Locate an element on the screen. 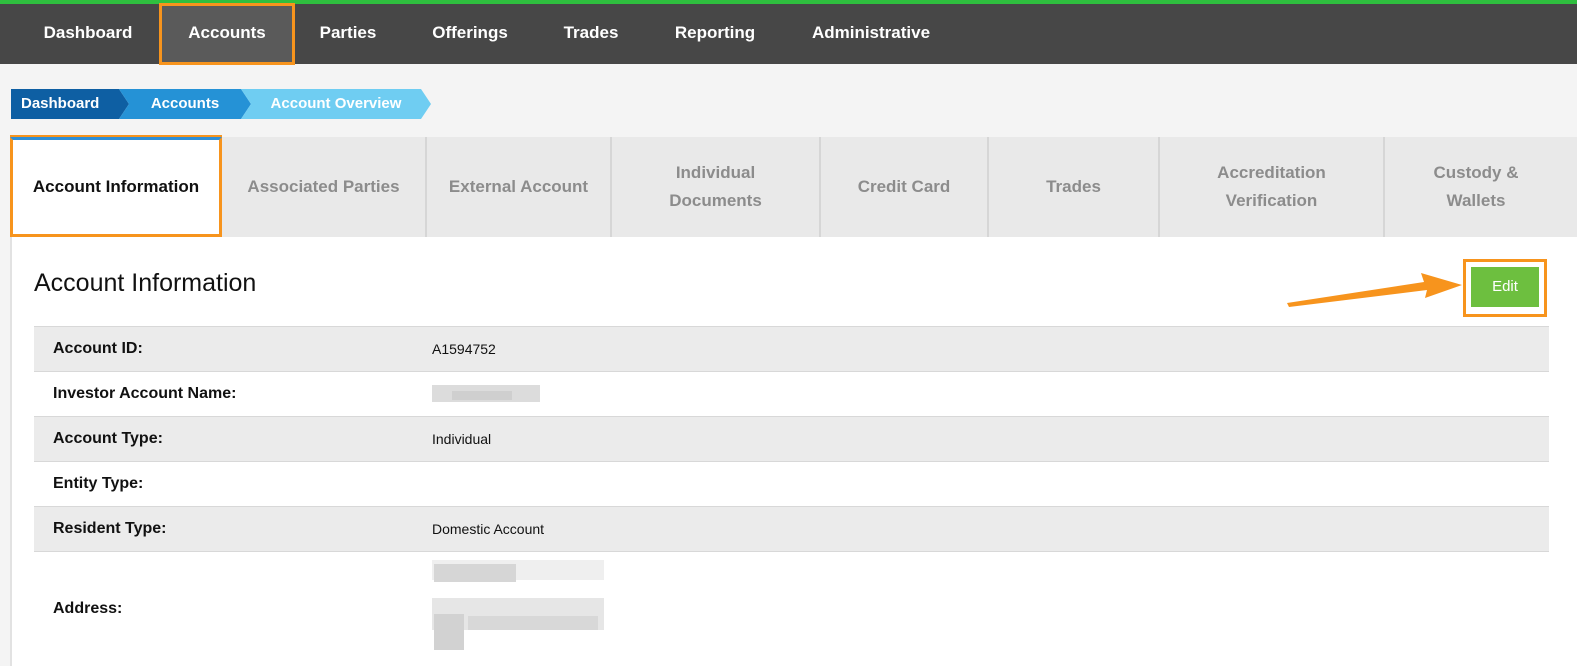 The width and height of the screenshot is (1577, 666). nav-reporting: Reporting is located at coordinates (715, 34).